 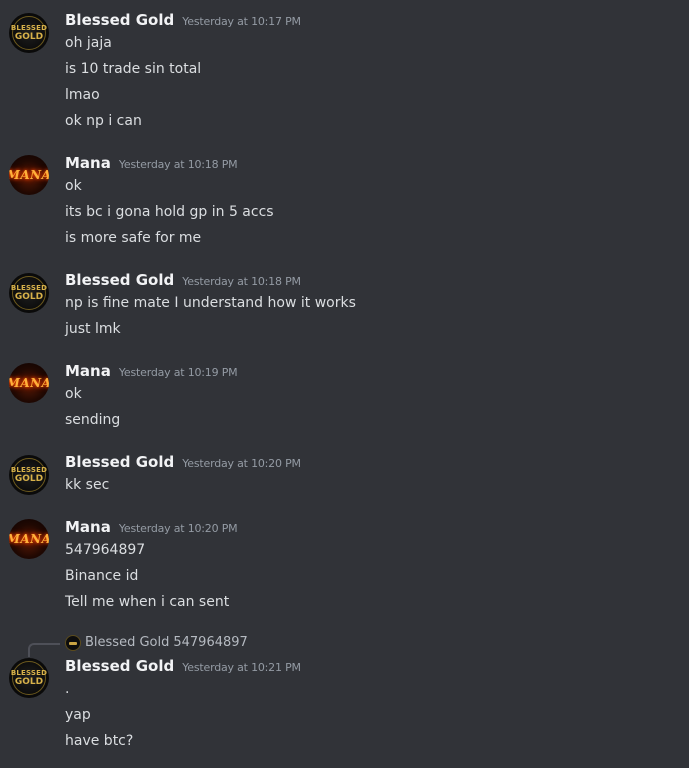 What do you see at coordinates (87, 485) in the screenshot?
I see `message-text: kk sec` at bounding box center [87, 485].